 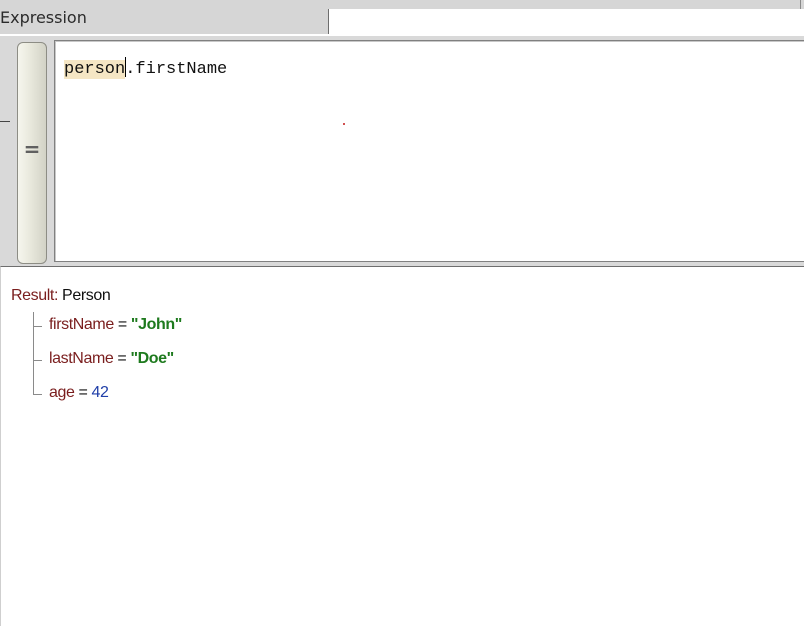 What do you see at coordinates (32, 149) in the screenshot?
I see `equals-icon: =` at bounding box center [32, 149].